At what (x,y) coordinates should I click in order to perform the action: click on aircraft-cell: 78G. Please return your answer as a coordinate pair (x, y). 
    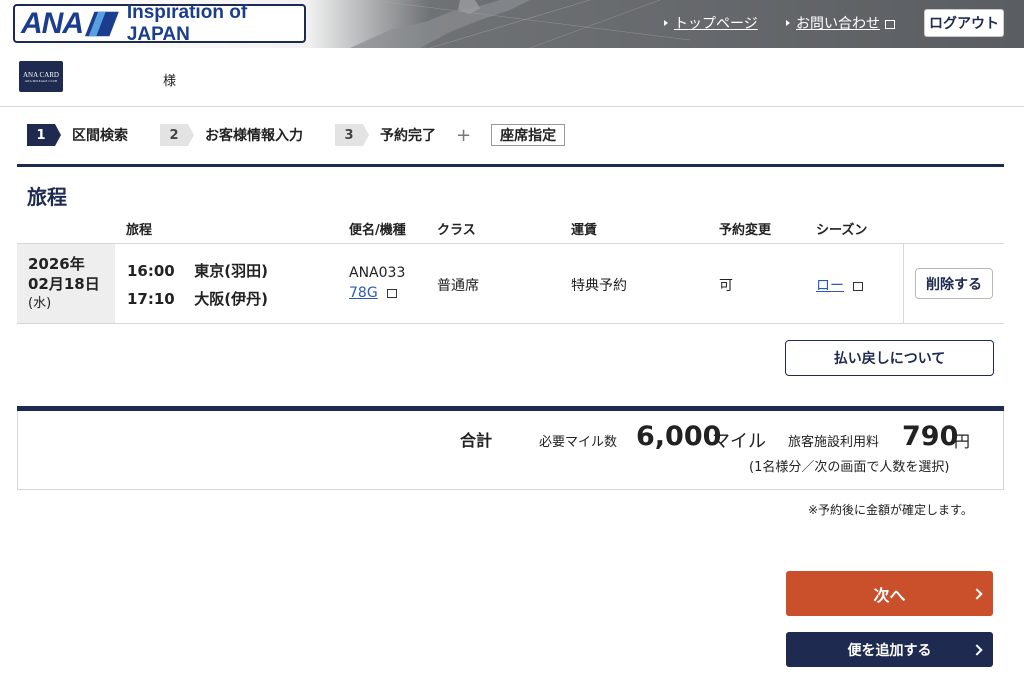
    Looking at the image, I should click on (373, 293).